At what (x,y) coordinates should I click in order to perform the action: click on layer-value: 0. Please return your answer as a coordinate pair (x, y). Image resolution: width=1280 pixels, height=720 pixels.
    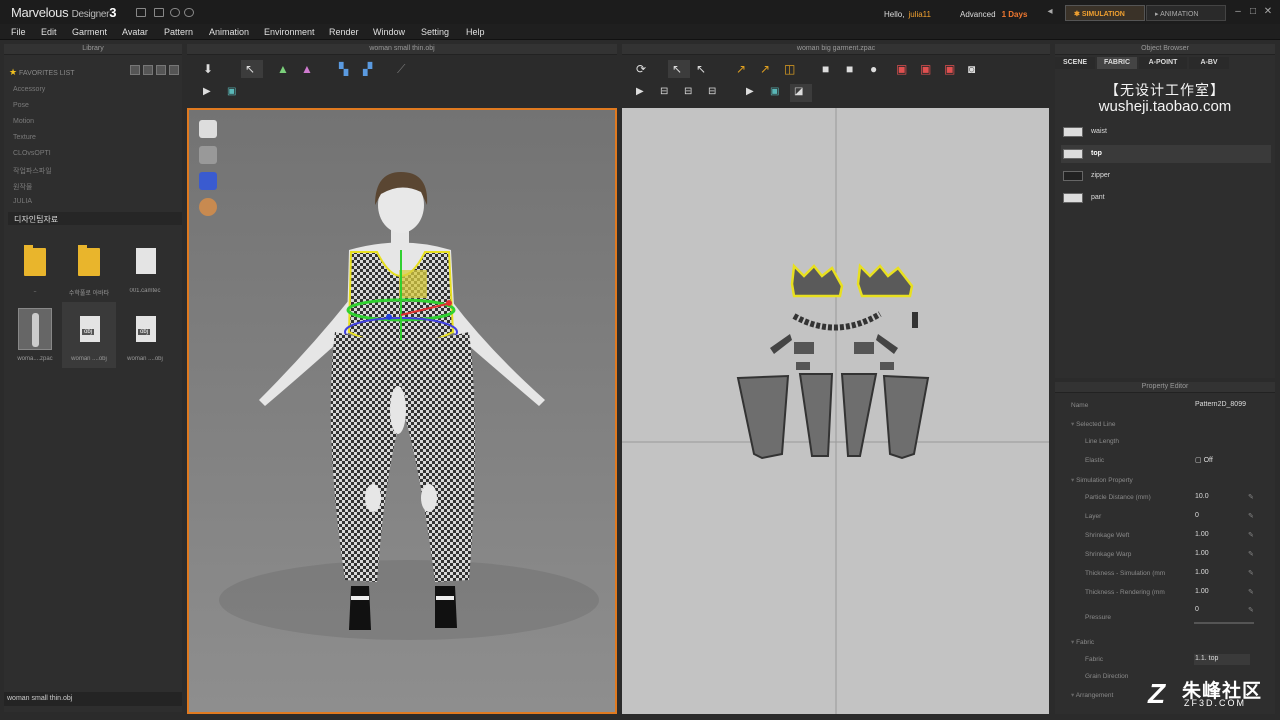
    Looking at the image, I should click on (1222, 516).